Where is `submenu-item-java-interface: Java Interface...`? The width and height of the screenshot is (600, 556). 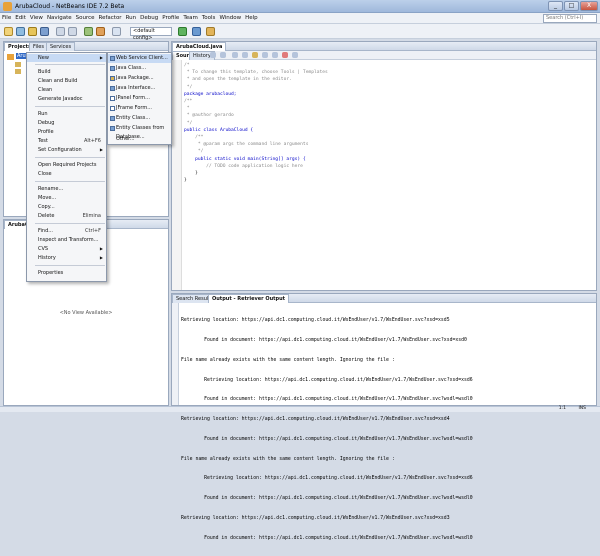
submenu-item-java-interface: Java Interface... is located at coordinates (139, 88).